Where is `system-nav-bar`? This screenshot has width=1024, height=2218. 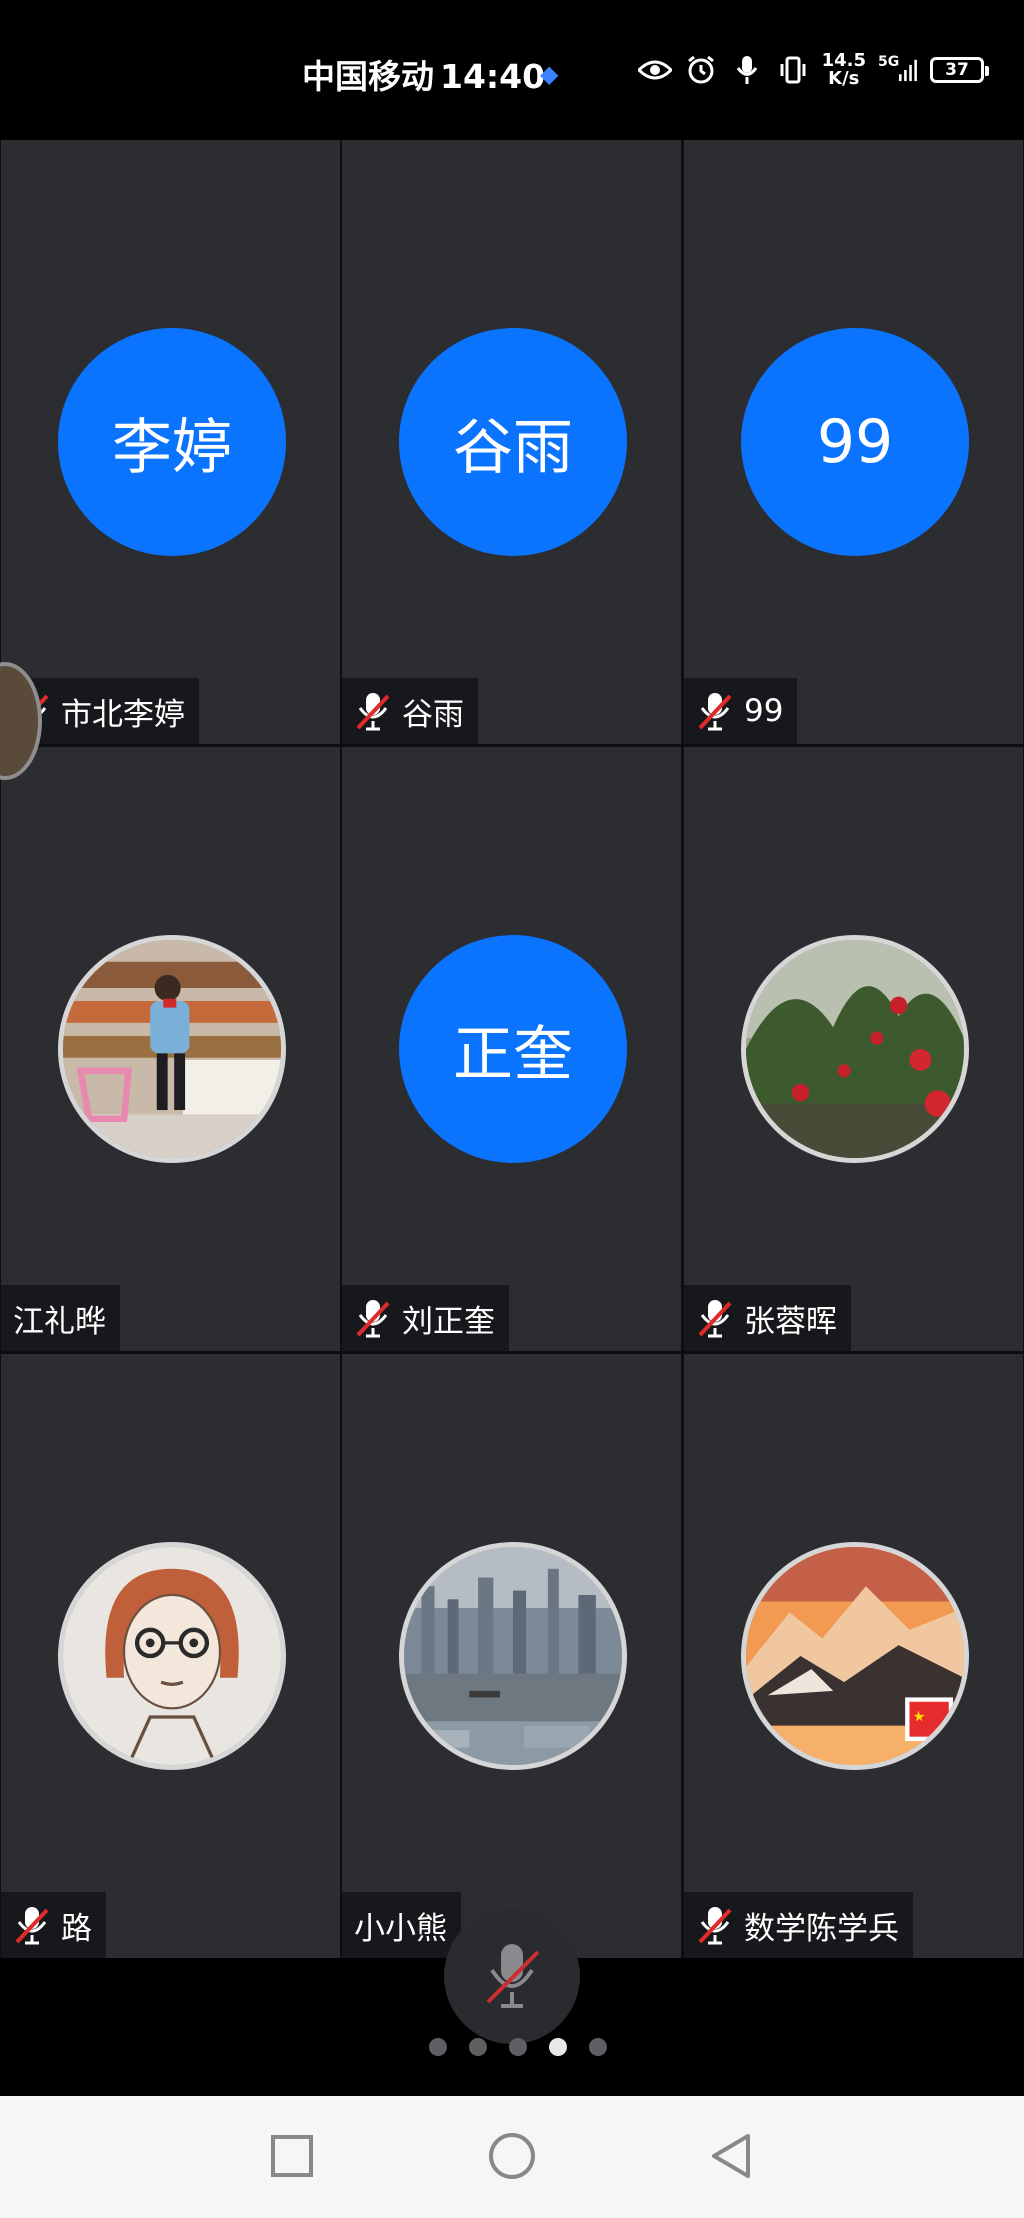 system-nav-bar is located at coordinates (512, 2157).